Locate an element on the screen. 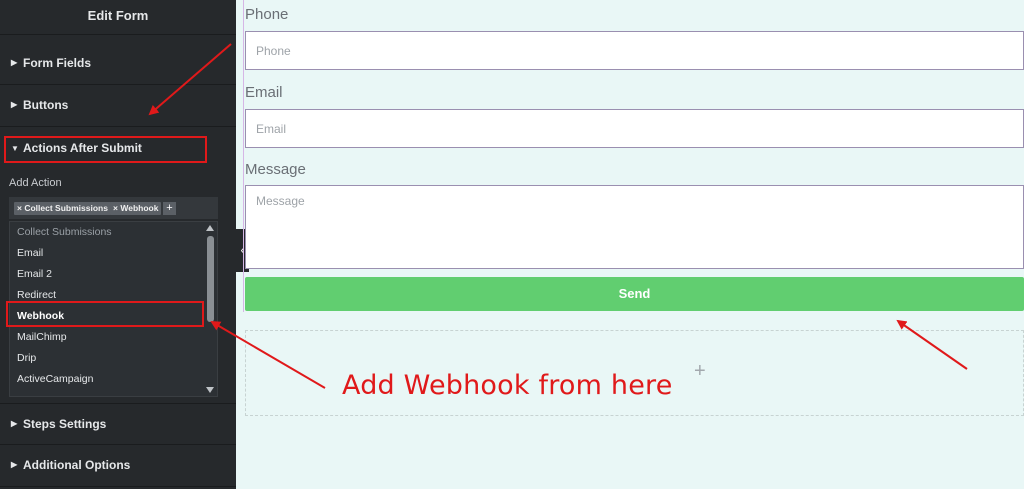  arrow-to-actions is located at coordinates (190, 79).